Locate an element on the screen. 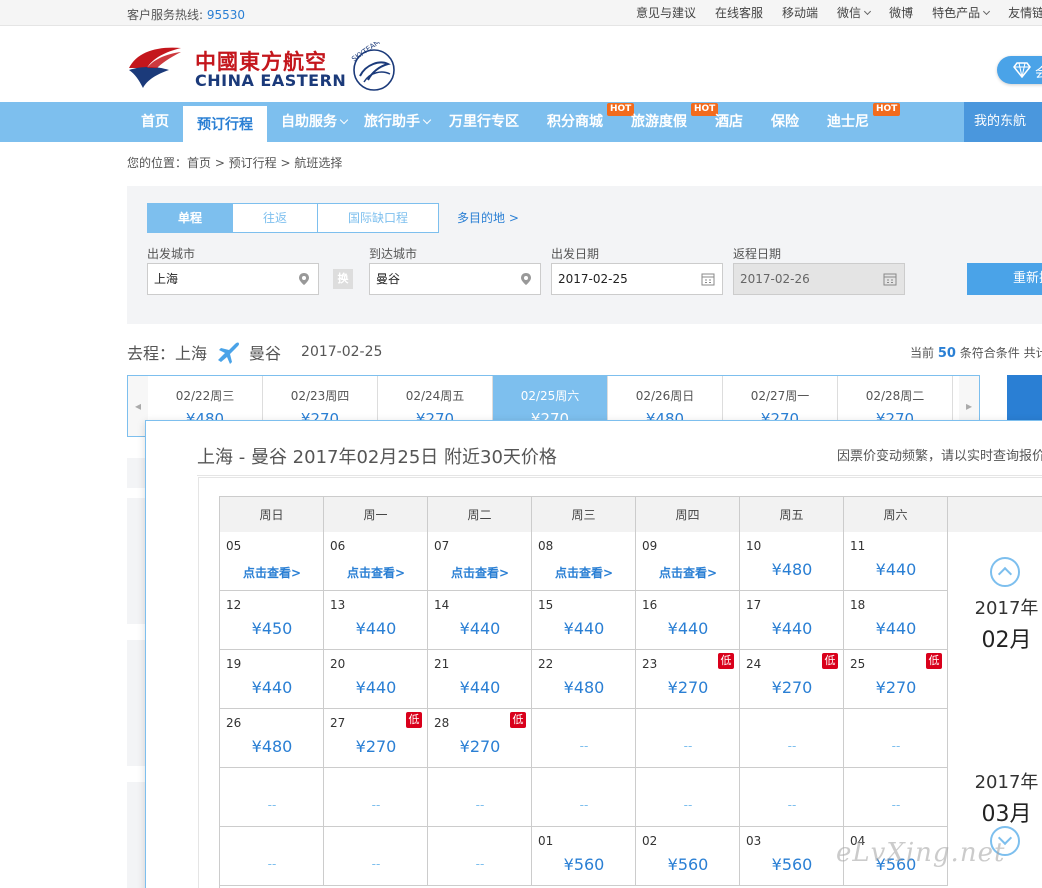  trip-destination: 曼谷 is located at coordinates (265, 353).